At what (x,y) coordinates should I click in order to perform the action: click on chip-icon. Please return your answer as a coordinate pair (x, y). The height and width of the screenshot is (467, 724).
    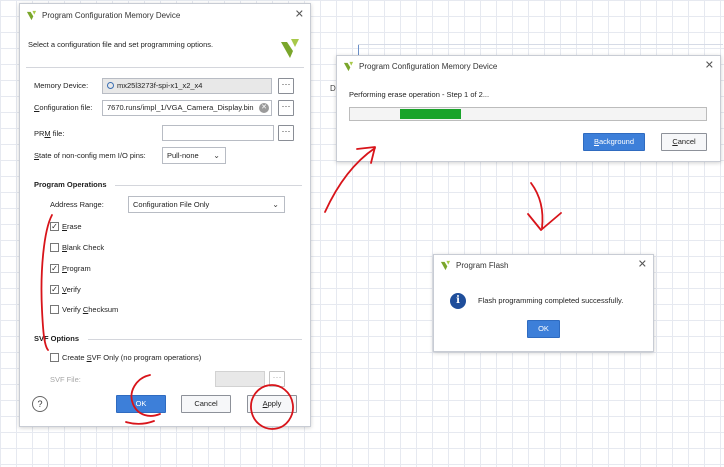
    Looking at the image, I should click on (110, 85).